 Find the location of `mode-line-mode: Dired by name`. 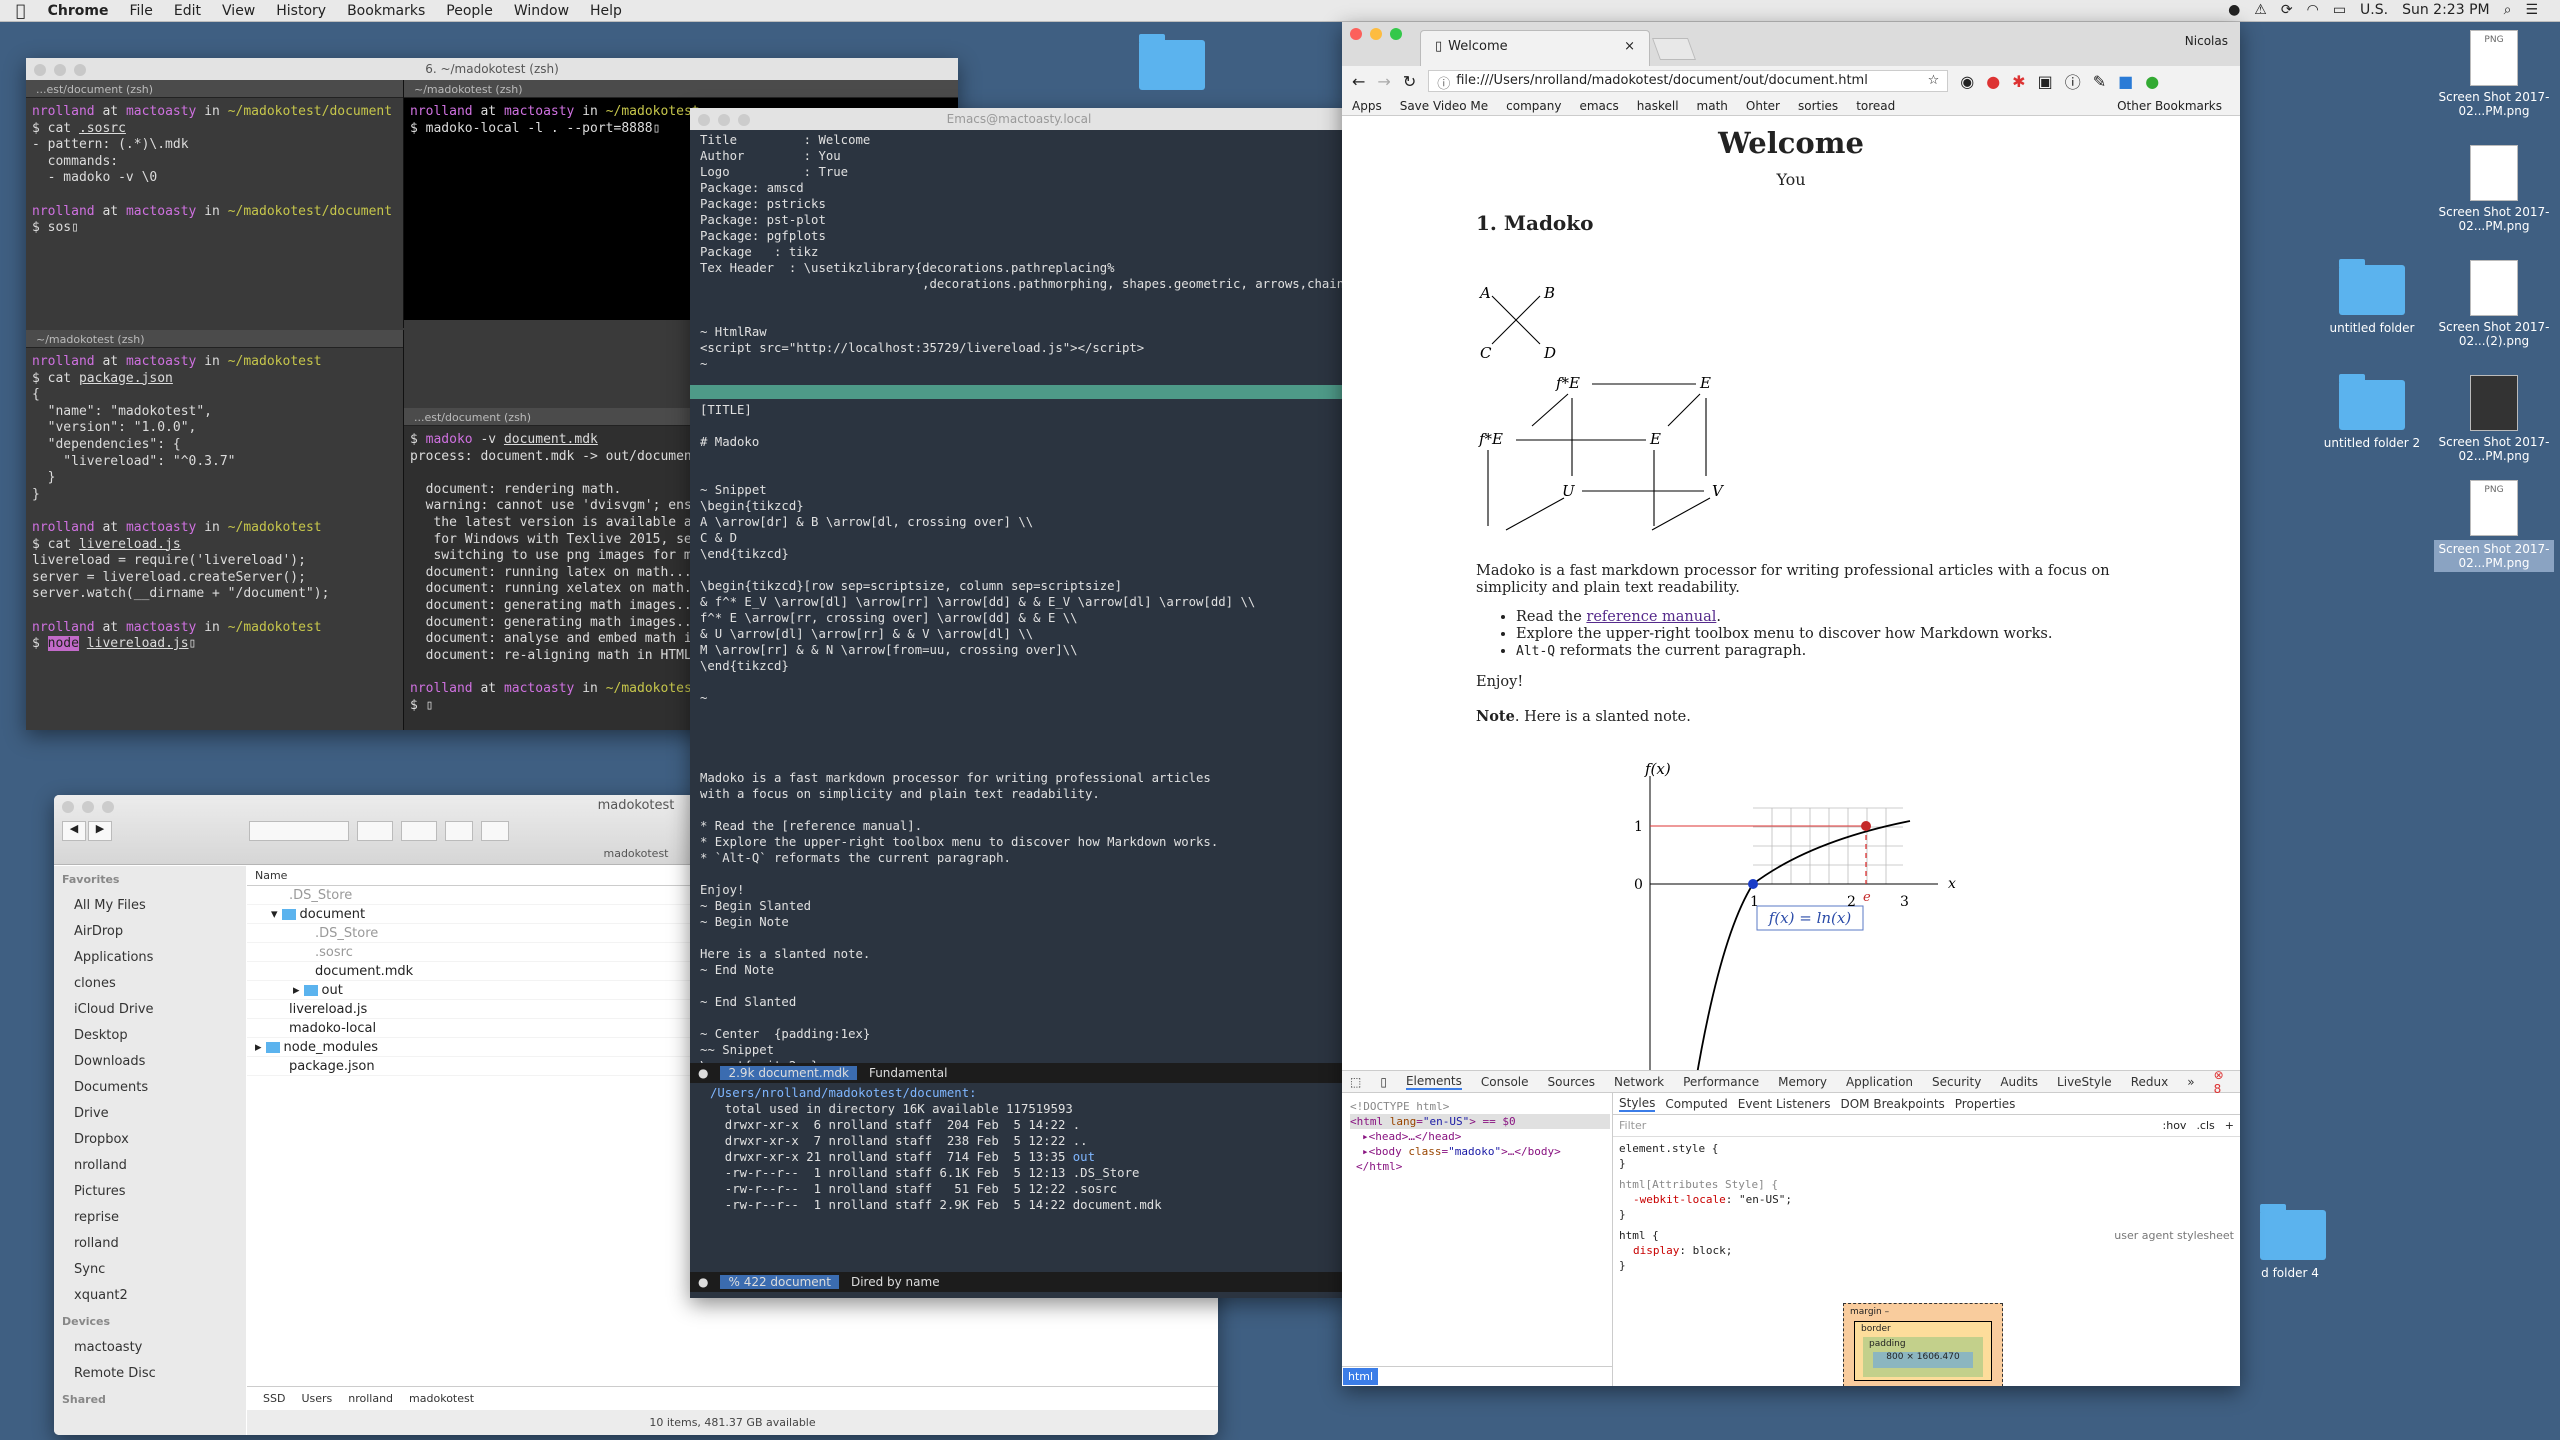

mode-line-mode: Dired by name is located at coordinates (895, 1282).